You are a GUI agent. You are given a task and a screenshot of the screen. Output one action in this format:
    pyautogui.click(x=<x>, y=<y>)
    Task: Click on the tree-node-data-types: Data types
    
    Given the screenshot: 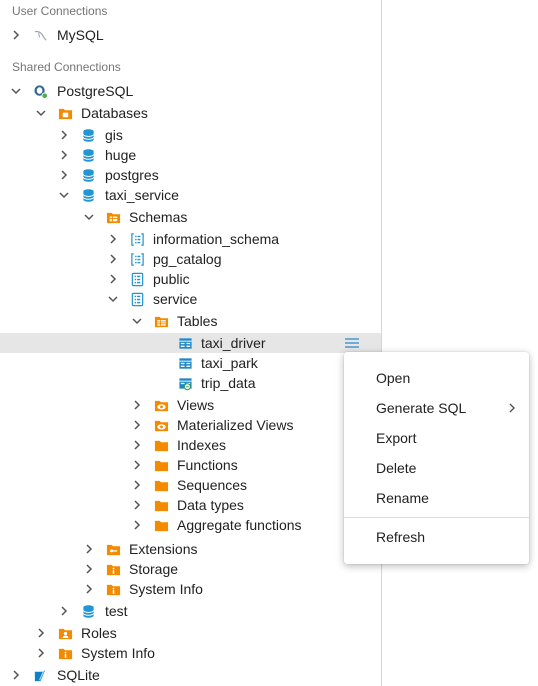 What is the action you would take?
    pyautogui.click(x=190, y=505)
    